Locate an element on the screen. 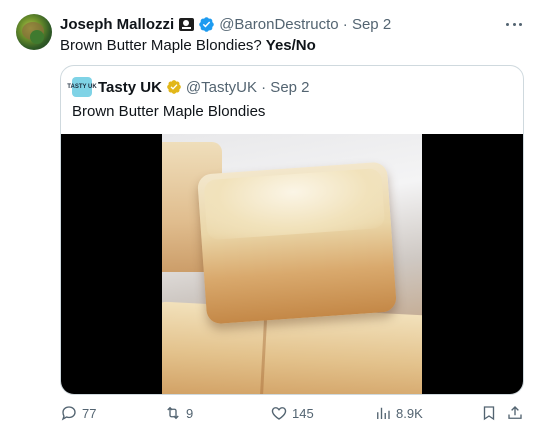 This screenshot has width=540, height=442. retweet-icon is located at coordinates (173, 413).